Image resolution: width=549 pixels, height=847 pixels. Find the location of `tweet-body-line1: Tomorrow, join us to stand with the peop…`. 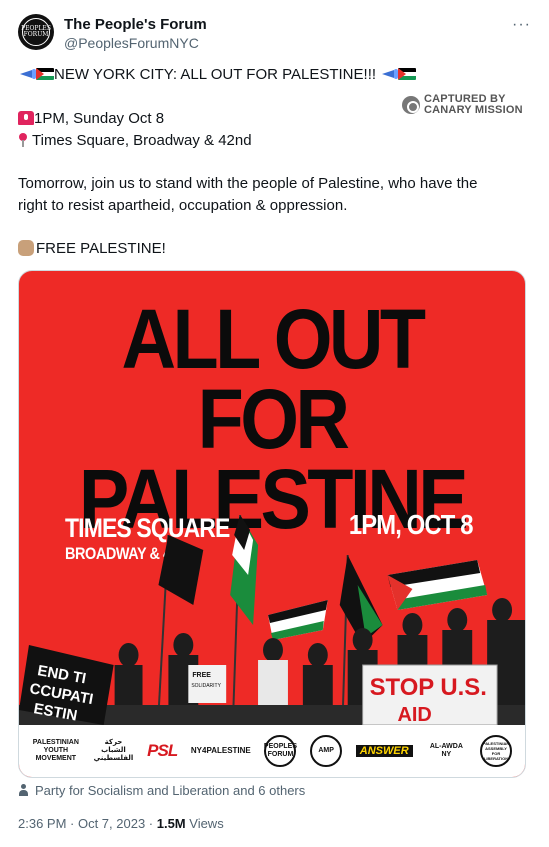

tweet-body-line1: Tomorrow, join us to stand with the peop… is located at coordinates (248, 183).